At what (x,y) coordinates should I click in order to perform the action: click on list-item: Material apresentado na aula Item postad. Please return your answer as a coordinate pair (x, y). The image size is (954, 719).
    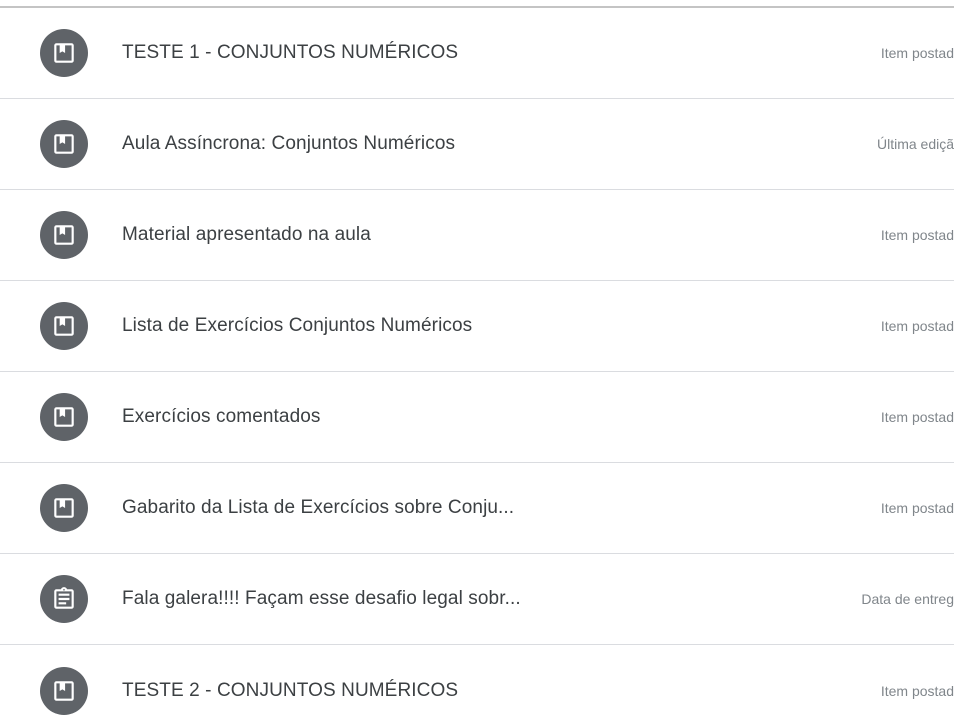
    Looking at the image, I should click on (477, 235).